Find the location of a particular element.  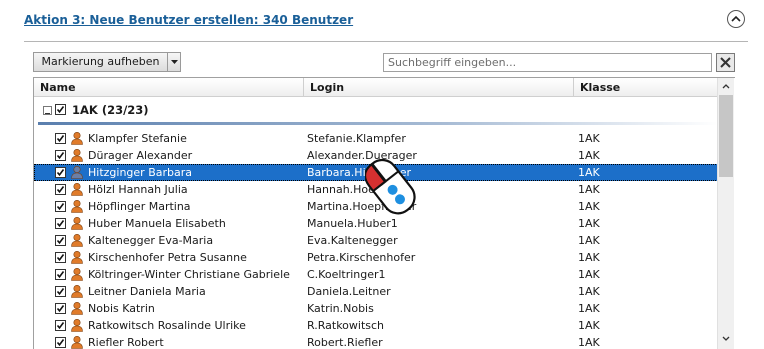

header-divider is located at coordinates (386, 41).